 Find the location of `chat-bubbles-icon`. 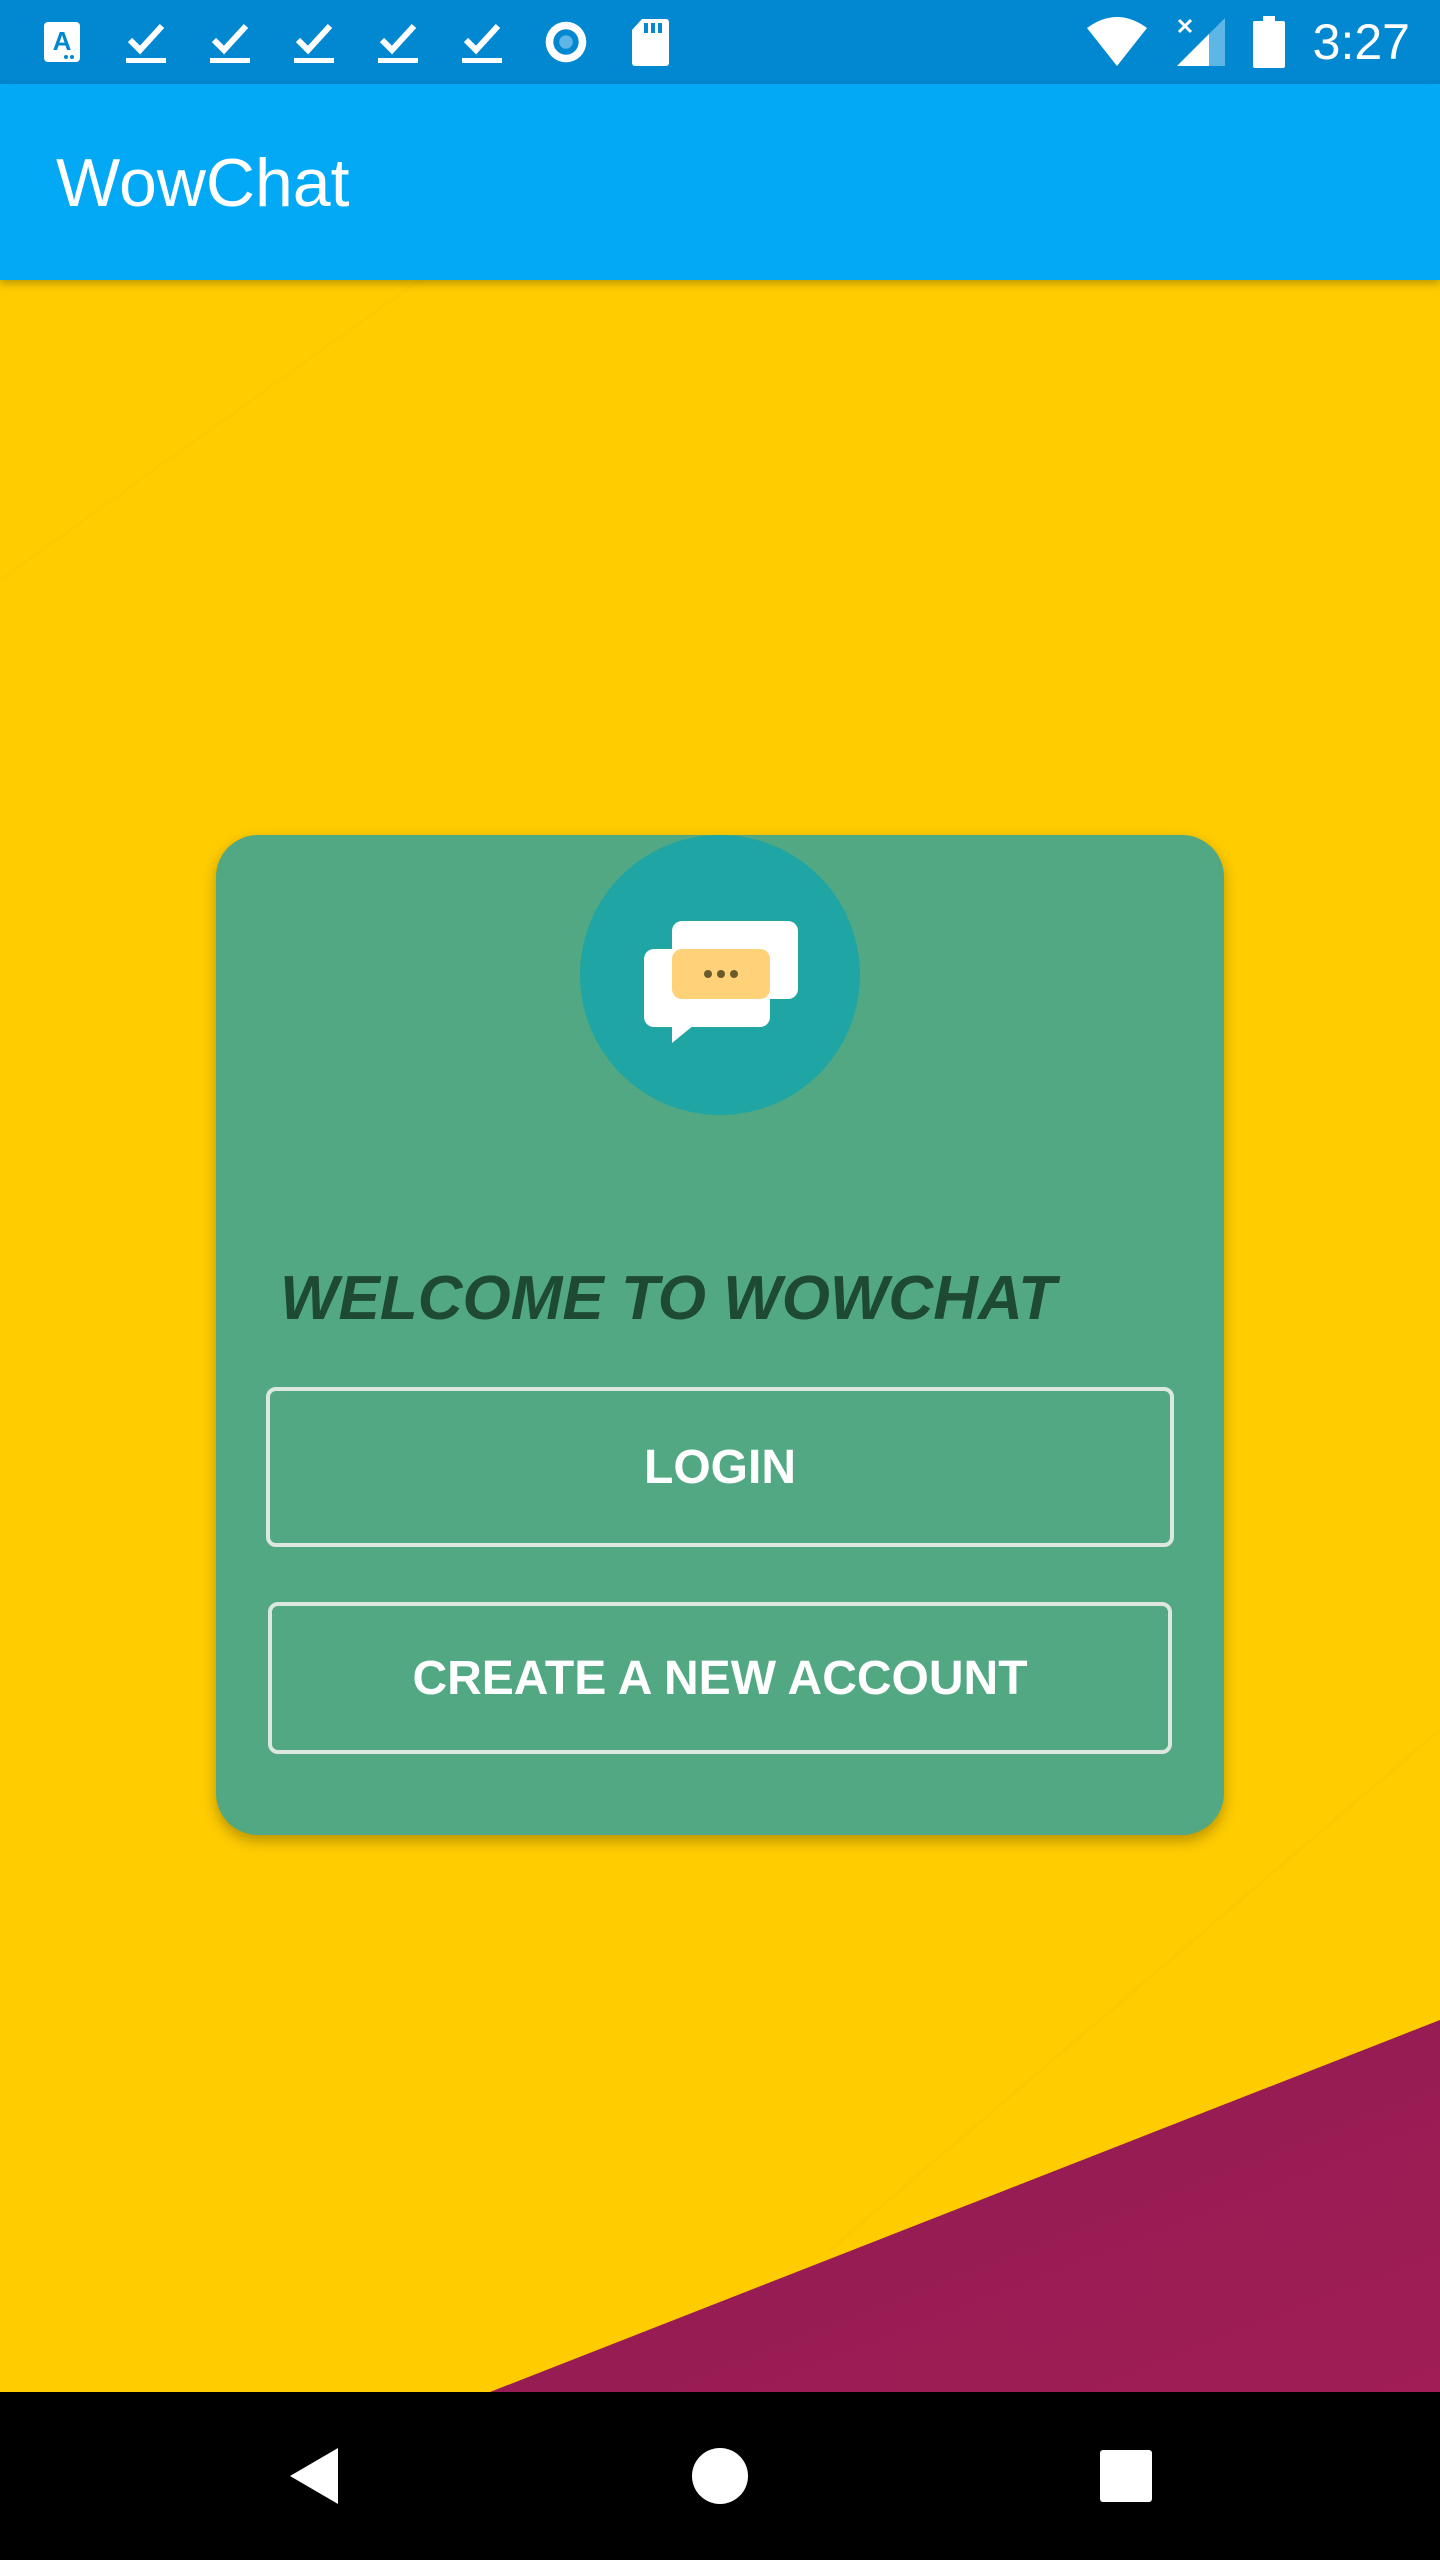

chat-bubbles-icon is located at coordinates (721, 982).